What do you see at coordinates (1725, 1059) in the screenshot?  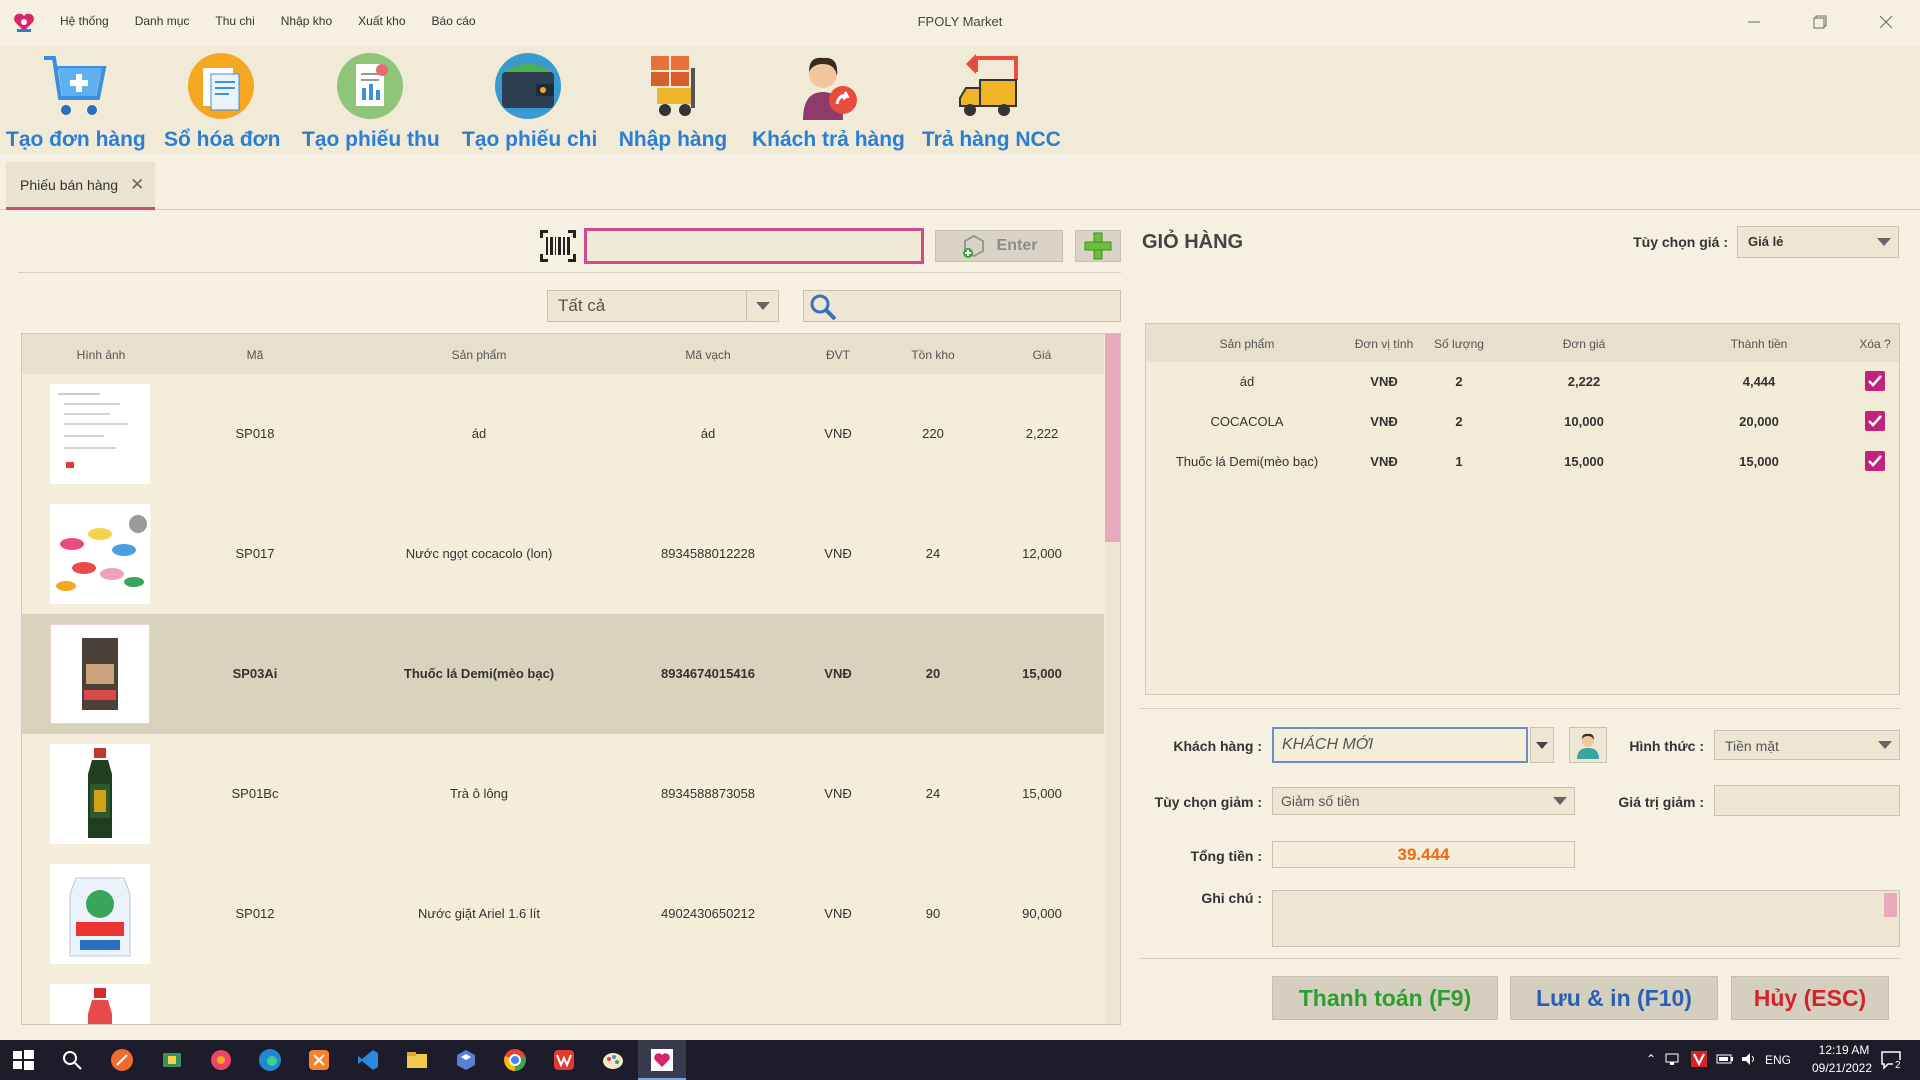 I see `battery-icon` at bounding box center [1725, 1059].